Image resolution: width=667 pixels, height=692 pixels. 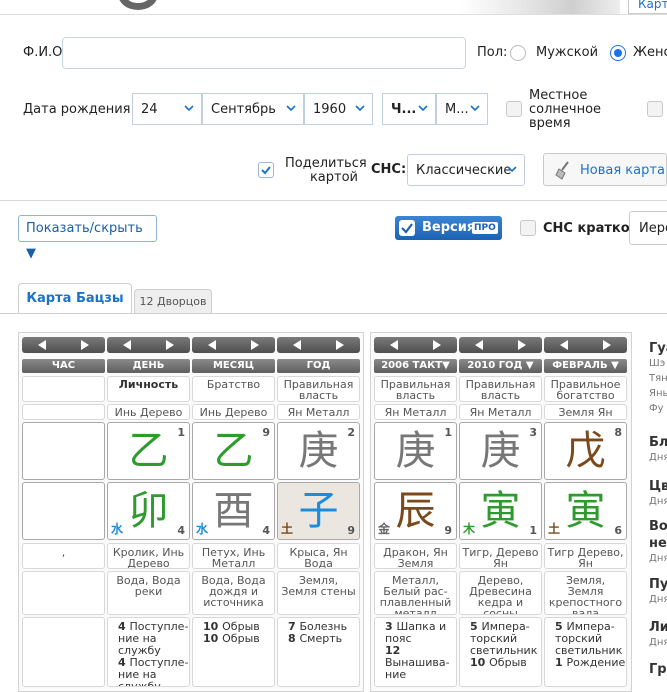 What do you see at coordinates (202, 529) in the screenshot?
I see `branch-element: 水` at bounding box center [202, 529].